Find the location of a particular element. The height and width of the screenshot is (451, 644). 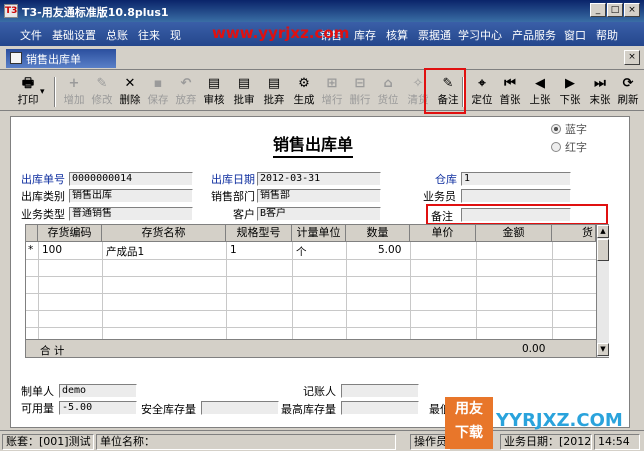

header-more: 货 is located at coordinates (574, 233).